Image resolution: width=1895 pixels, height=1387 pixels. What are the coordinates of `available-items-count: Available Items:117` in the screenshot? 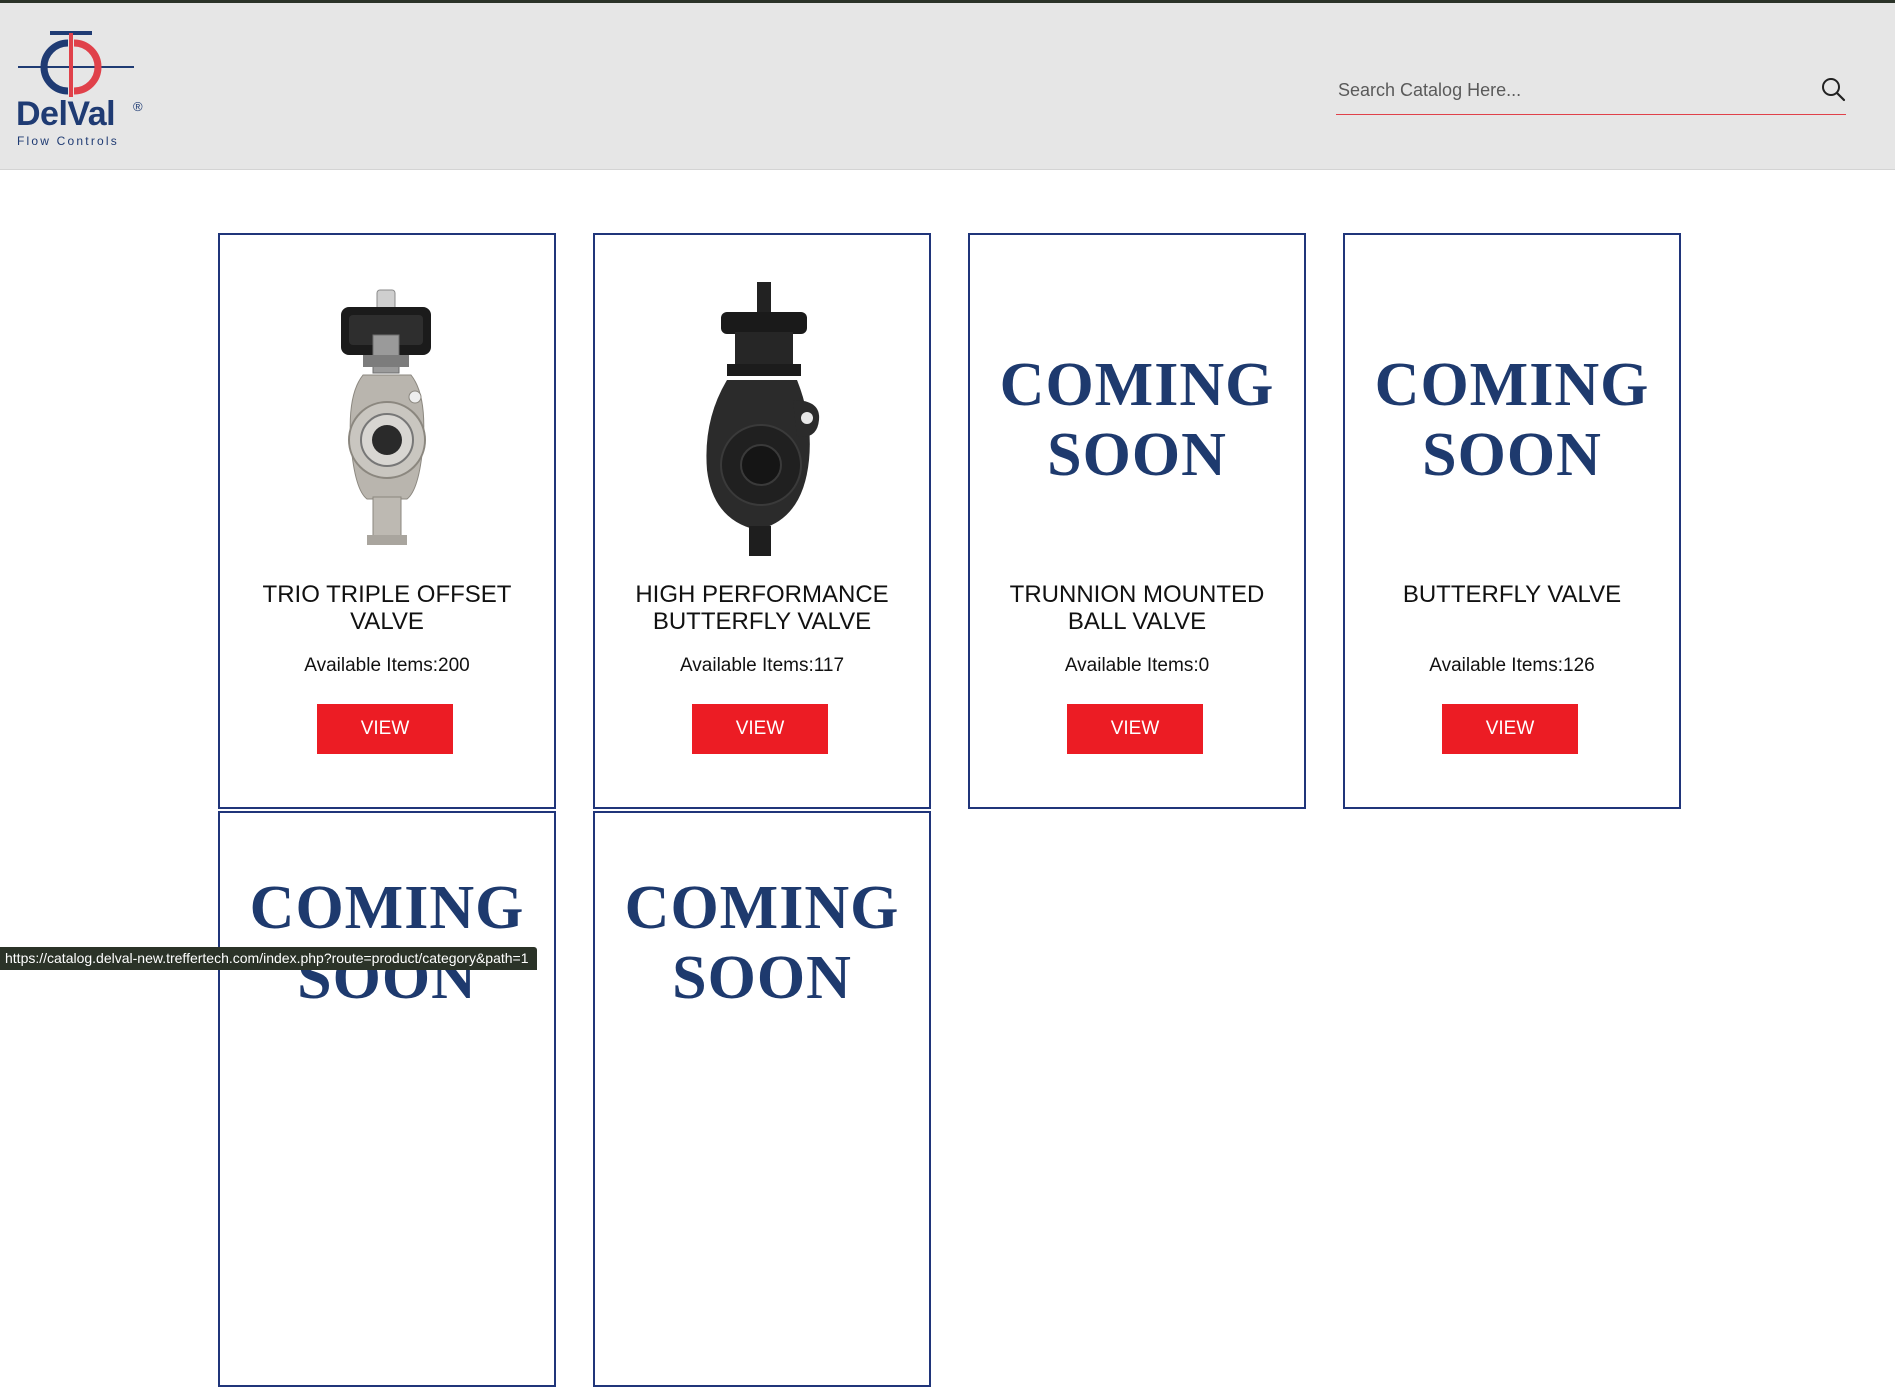 It's located at (762, 665).